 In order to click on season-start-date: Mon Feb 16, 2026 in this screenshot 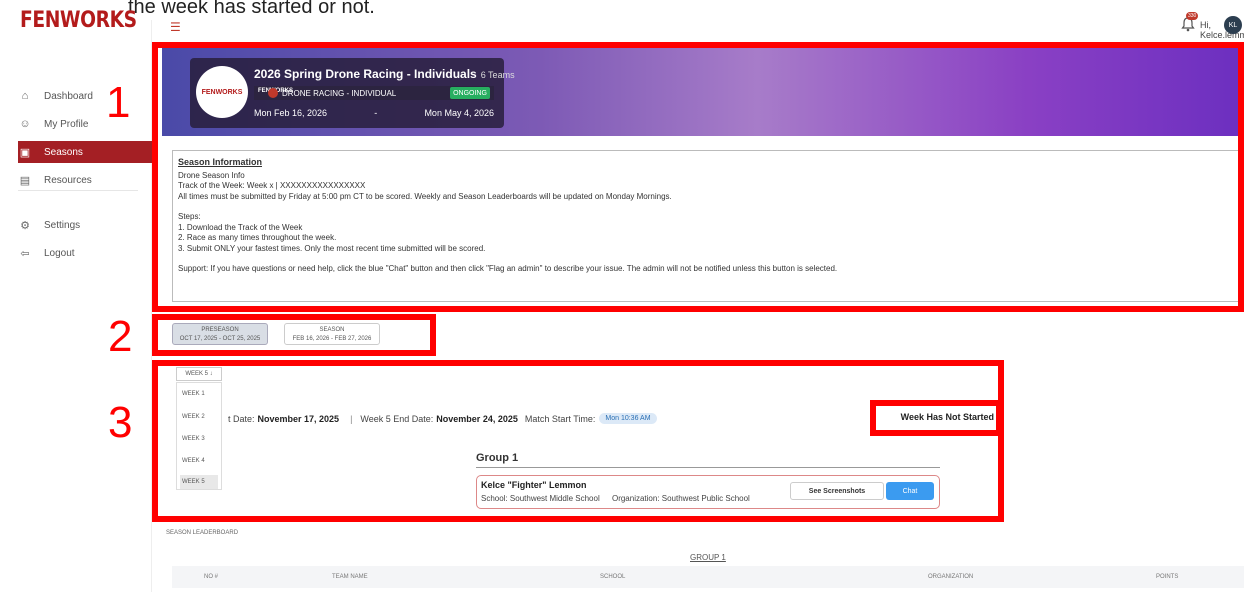, I will do `click(291, 113)`.